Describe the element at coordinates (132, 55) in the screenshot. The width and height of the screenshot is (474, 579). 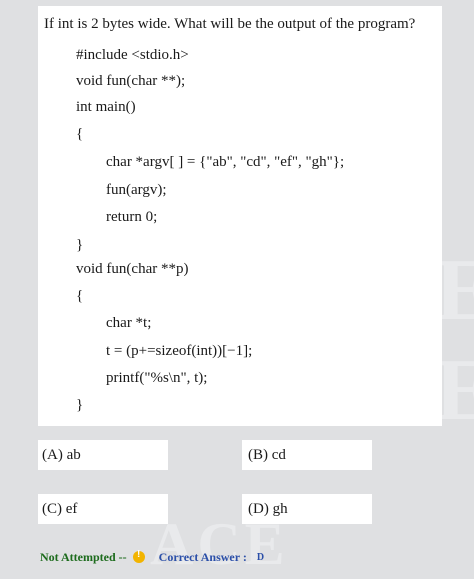
I see `code-line: #include <stdio.h>` at that location.